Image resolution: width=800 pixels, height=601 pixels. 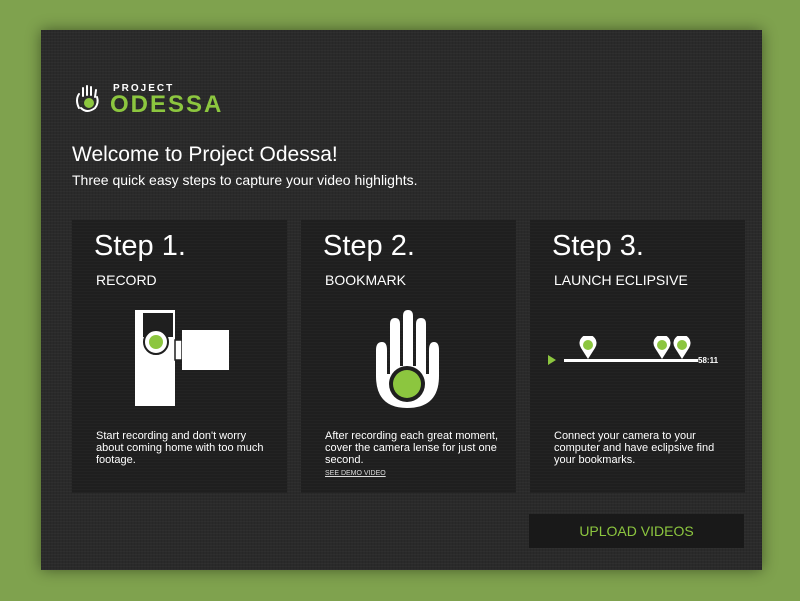 I want to click on logo: PROJECT ODESSA, so click(x=158, y=100).